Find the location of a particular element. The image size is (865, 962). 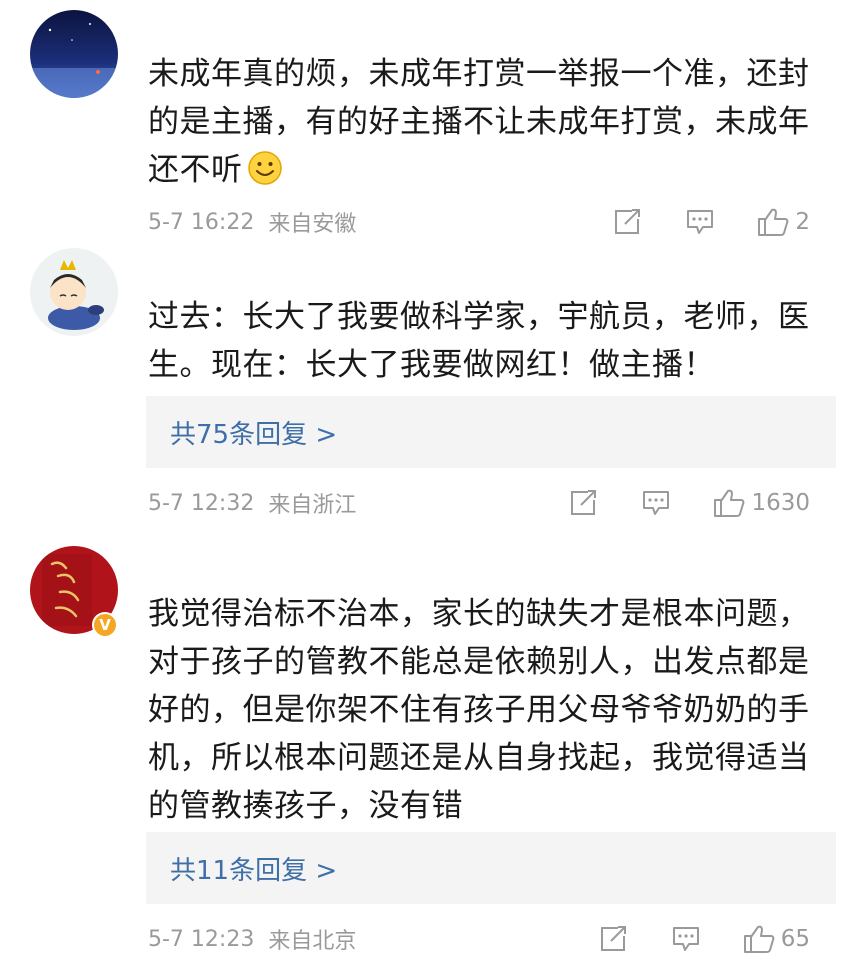

comment-time: 5-7 12:23 is located at coordinates (201, 939).